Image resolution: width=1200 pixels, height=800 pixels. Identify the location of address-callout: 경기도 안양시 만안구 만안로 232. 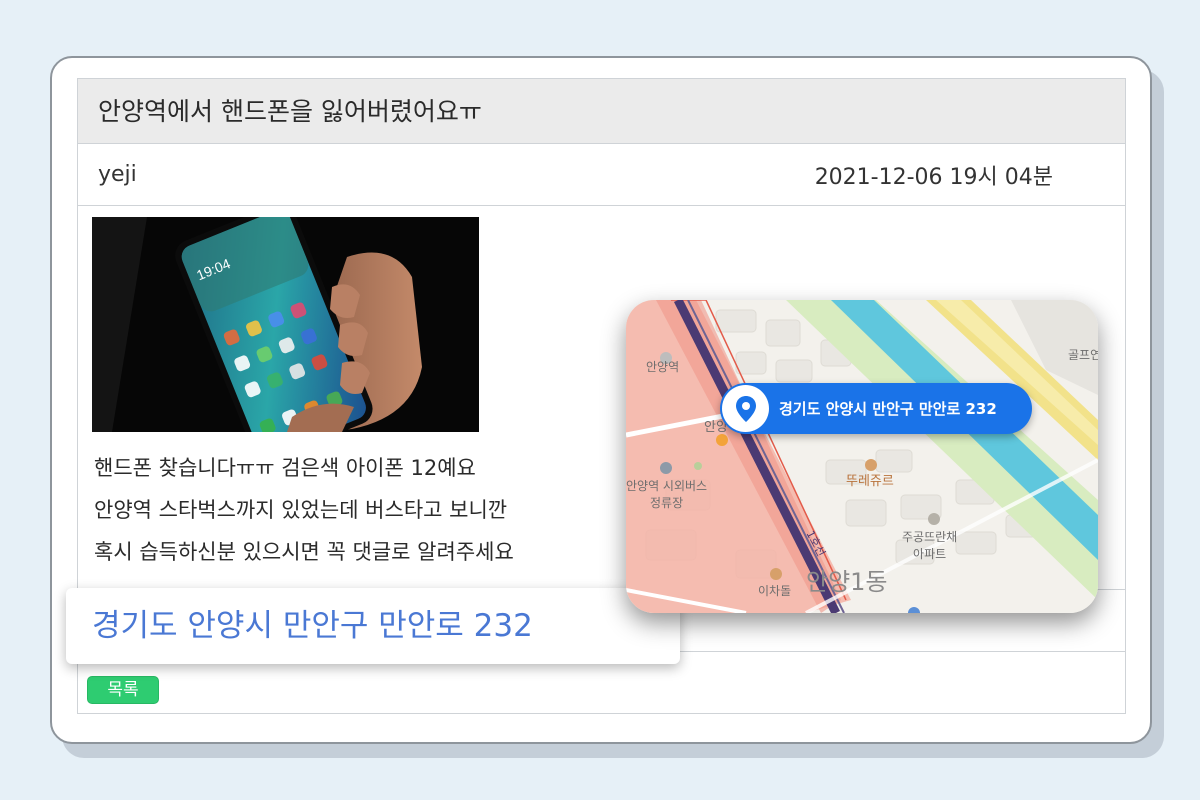
(373, 626).